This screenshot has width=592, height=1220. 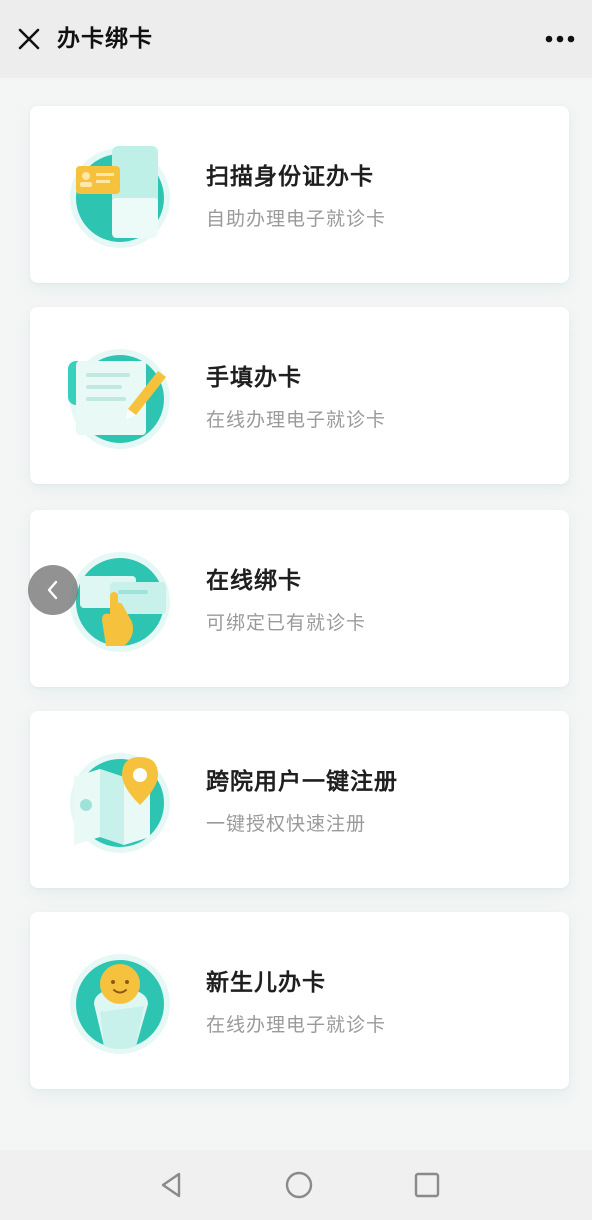 What do you see at coordinates (296, 219) in the screenshot?
I see `card-subtitle: 自助办理电子就诊卡` at bounding box center [296, 219].